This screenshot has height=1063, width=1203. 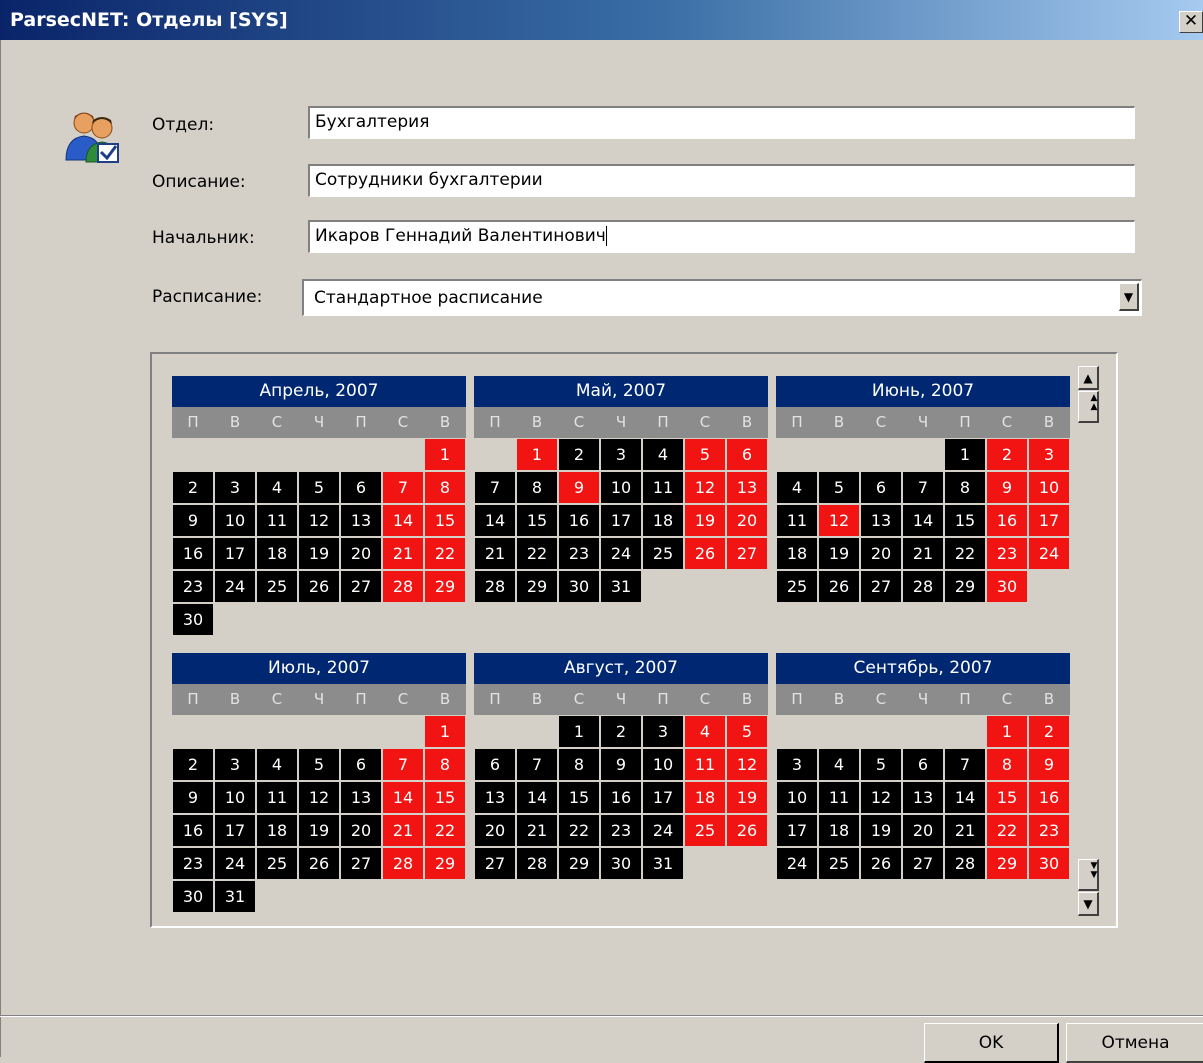 I want to click on holiday-cell: 18, so click(x=705, y=797).